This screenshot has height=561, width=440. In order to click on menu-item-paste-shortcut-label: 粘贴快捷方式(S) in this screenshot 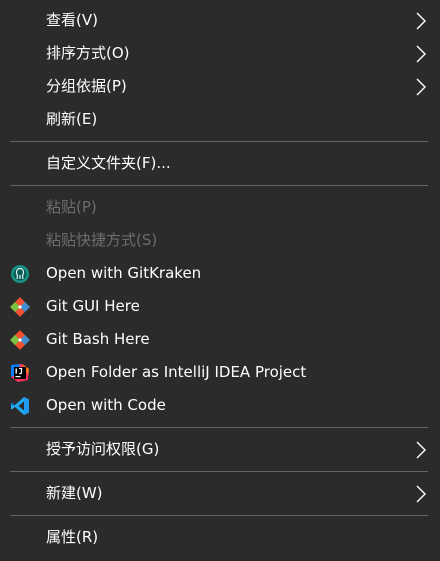, I will do `click(102, 240)`.